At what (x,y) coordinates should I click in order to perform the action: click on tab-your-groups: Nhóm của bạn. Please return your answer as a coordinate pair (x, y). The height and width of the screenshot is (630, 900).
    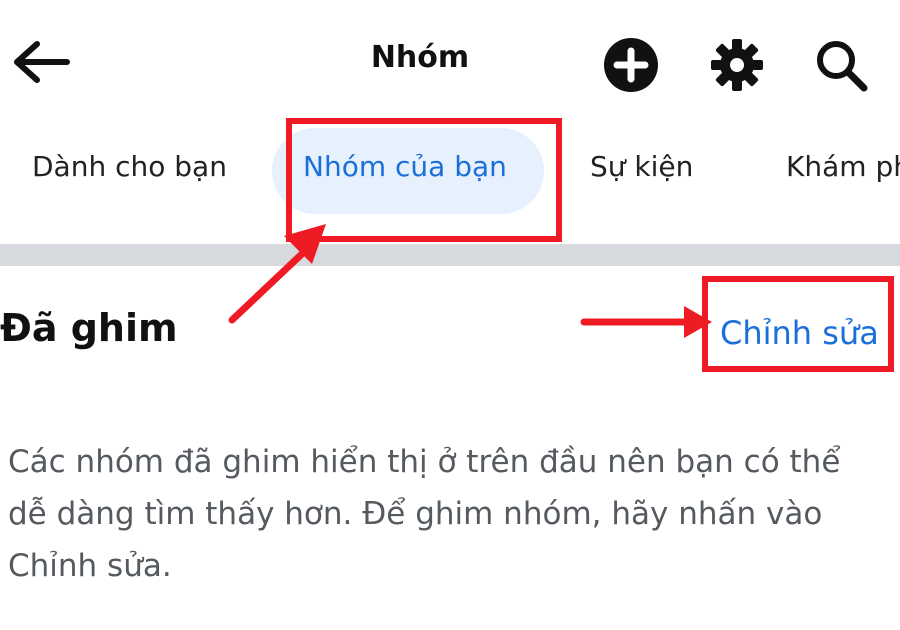
    Looking at the image, I should click on (405, 166).